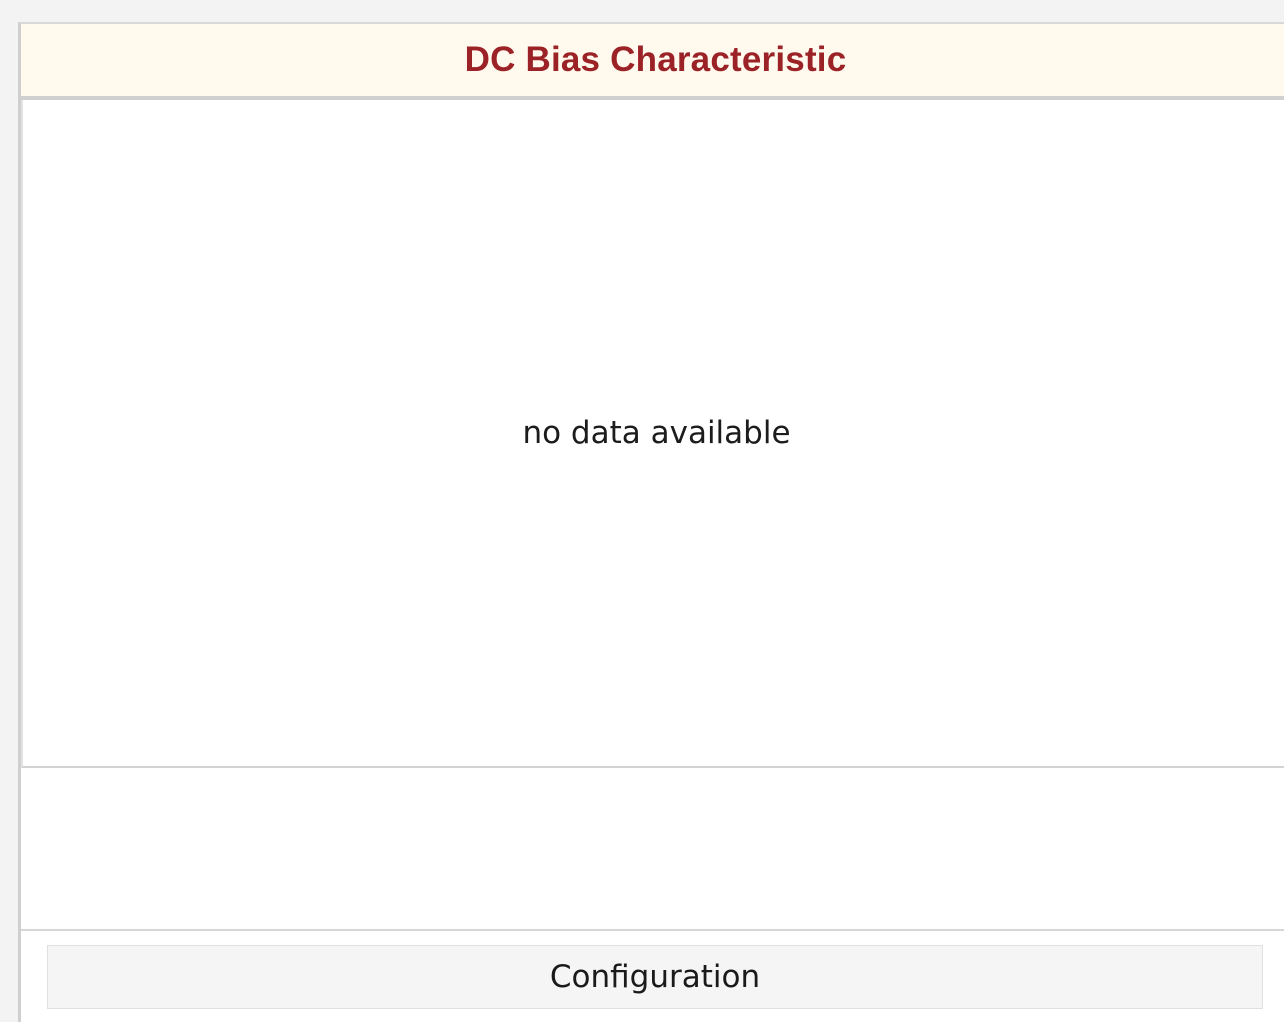 This screenshot has width=1284, height=1022. I want to click on no-data-message: no data available, so click(656, 433).